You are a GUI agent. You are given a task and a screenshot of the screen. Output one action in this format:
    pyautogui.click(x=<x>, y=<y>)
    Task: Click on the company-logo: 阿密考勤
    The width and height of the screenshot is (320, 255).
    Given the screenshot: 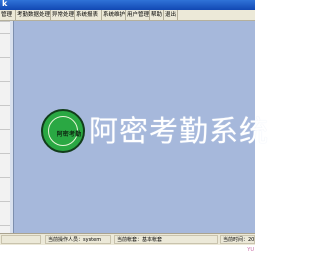 What is the action you would take?
    pyautogui.click(x=63, y=131)
    